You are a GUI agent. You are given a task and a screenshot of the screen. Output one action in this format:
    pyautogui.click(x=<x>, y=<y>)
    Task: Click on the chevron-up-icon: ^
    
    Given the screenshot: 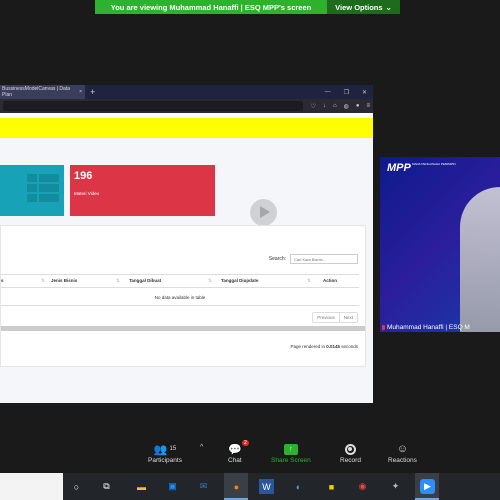 What is the action you would take?
    pyautogui.click(x=201, y=447)
    